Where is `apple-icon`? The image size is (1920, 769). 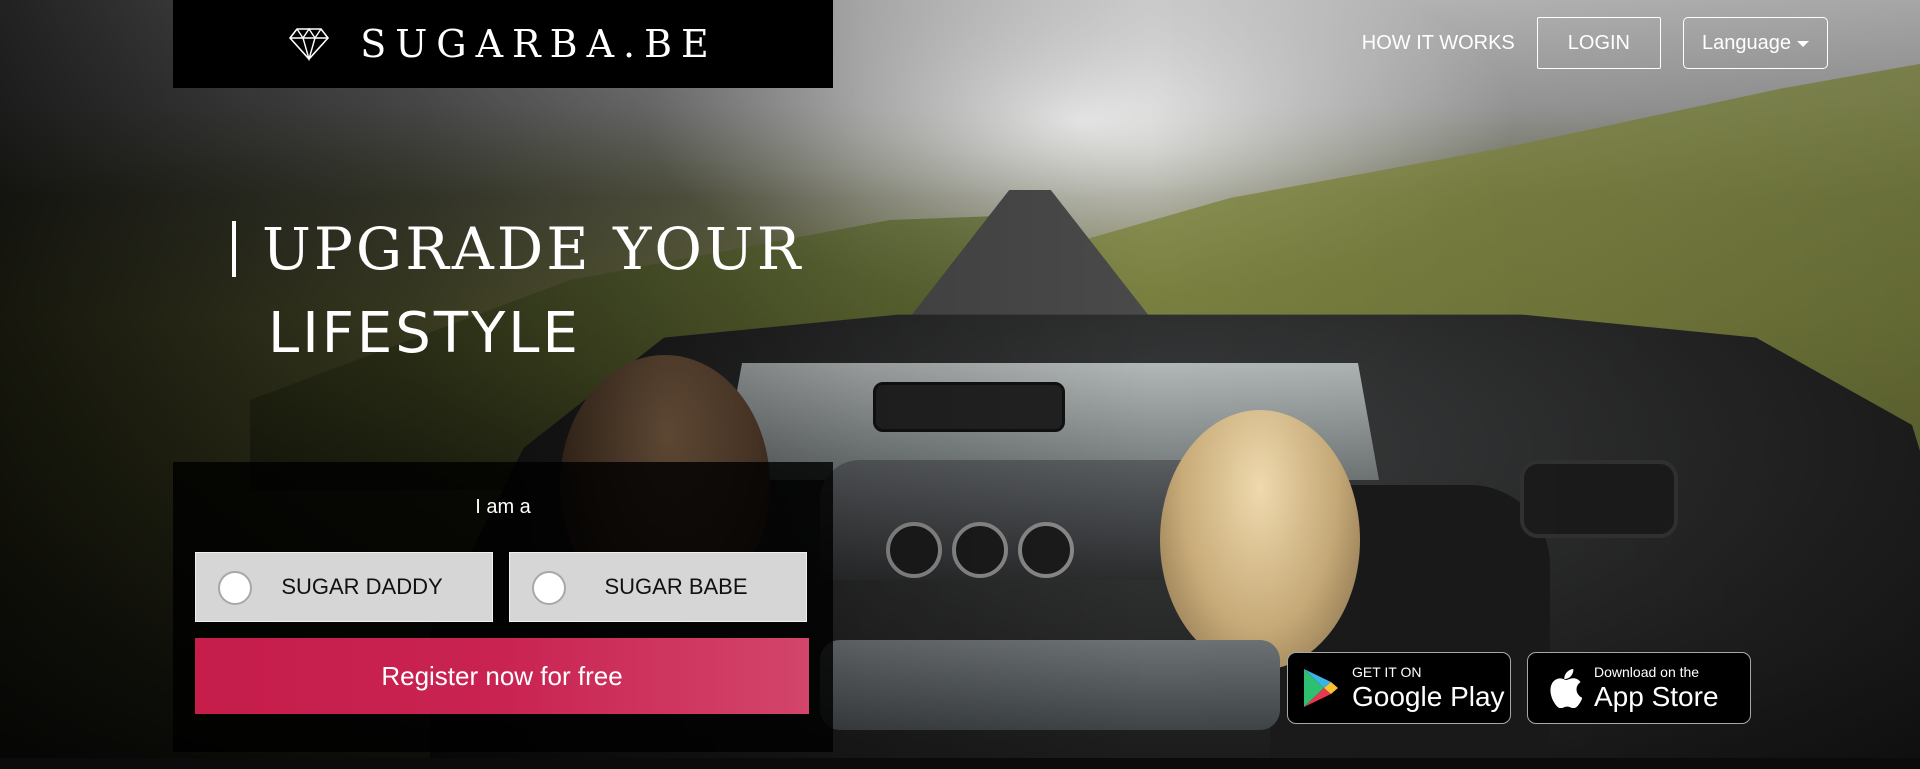
apple-icon is located at coordinates (1566, 688).